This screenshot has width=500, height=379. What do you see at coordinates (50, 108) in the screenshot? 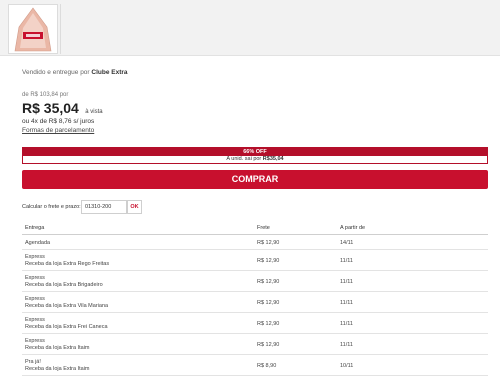
I see `current-price: R$ 35,04` at bounding box center [50, 108].